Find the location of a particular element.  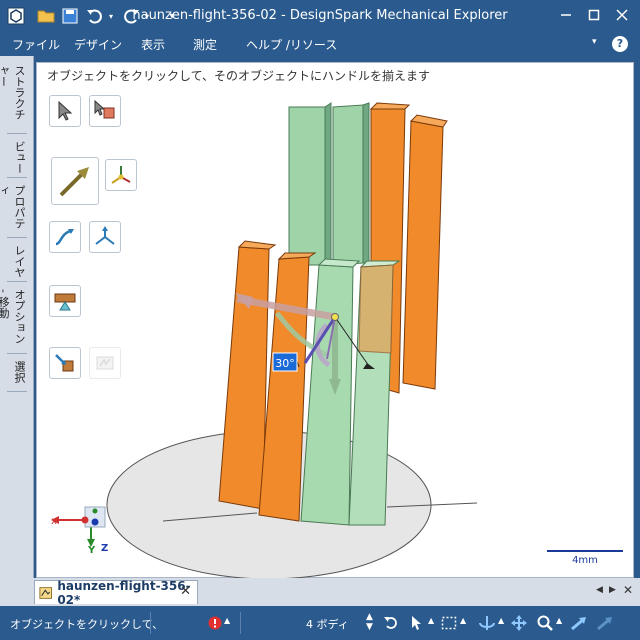

box-select-icon is located at coordinates (449, 623).